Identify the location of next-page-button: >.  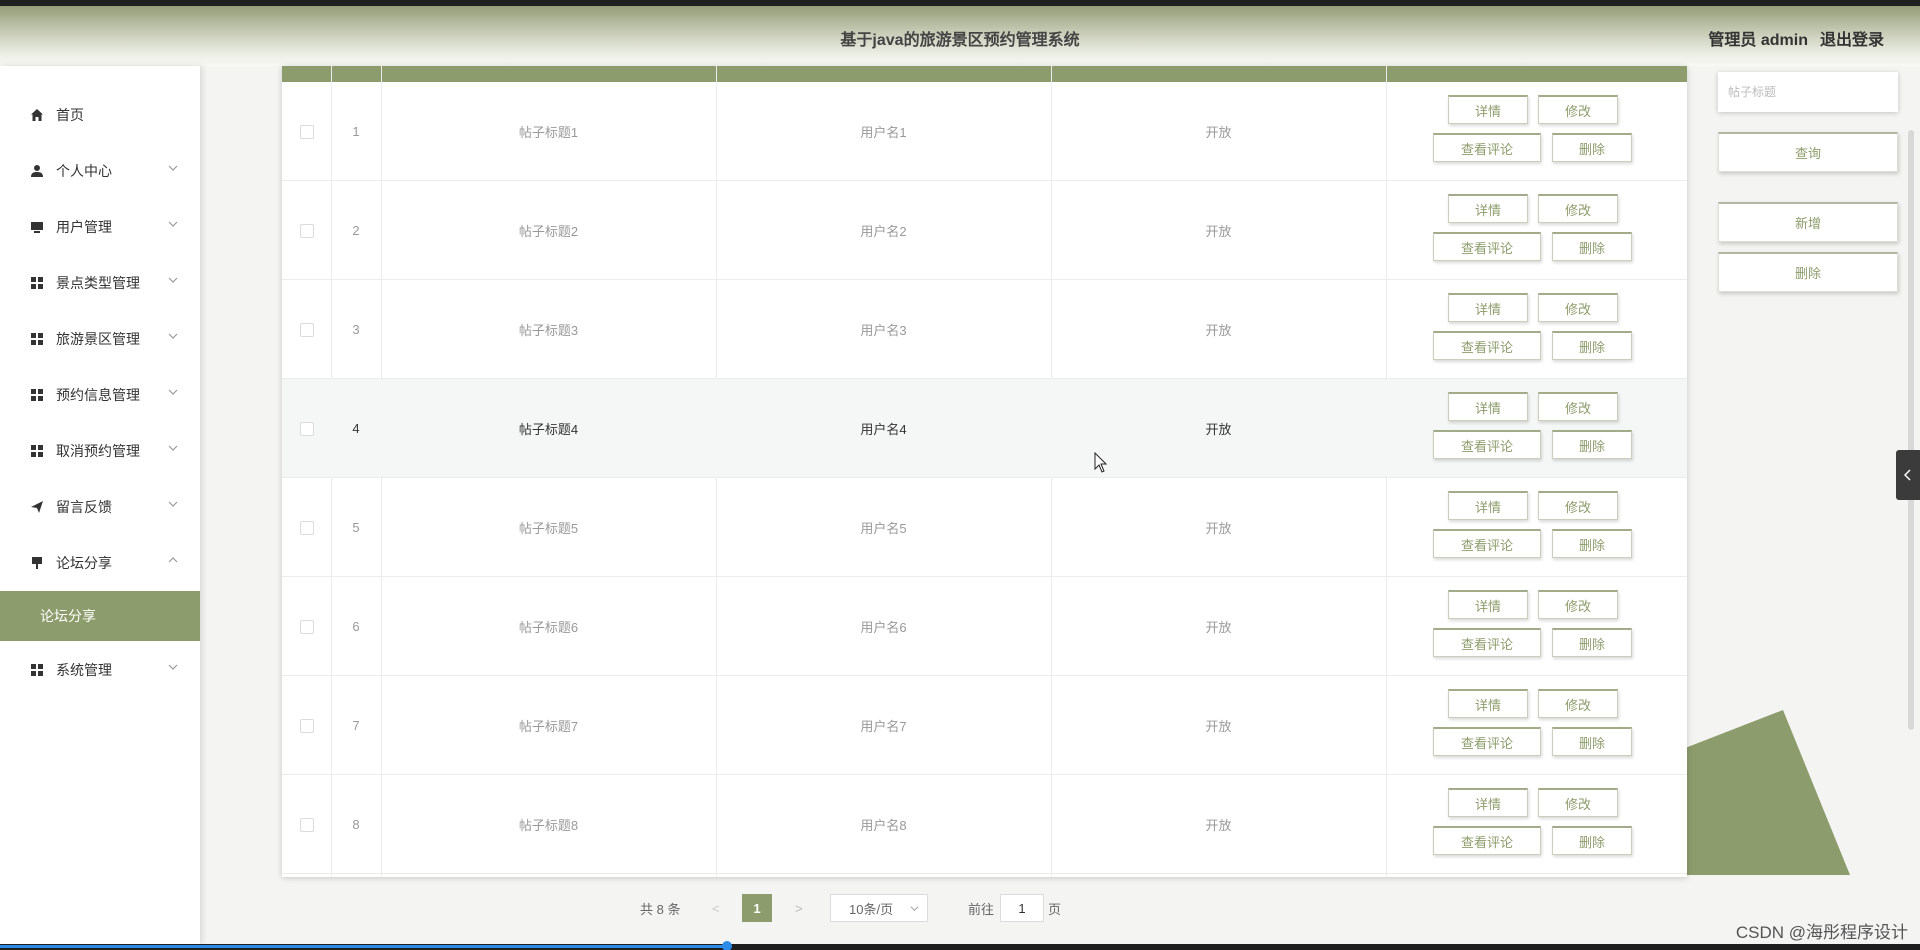
(799, 908).